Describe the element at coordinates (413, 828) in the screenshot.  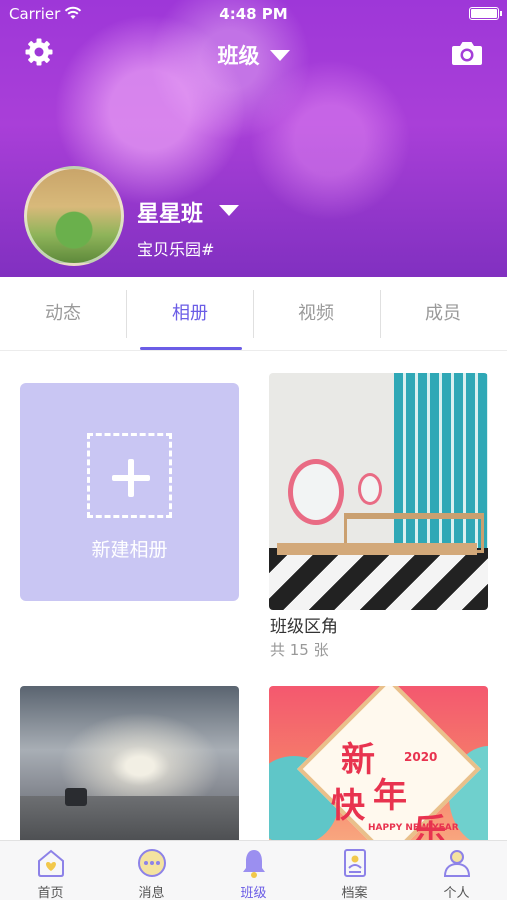
I see `cover-subtitle: HAPPY NEW YEAR` at that location.